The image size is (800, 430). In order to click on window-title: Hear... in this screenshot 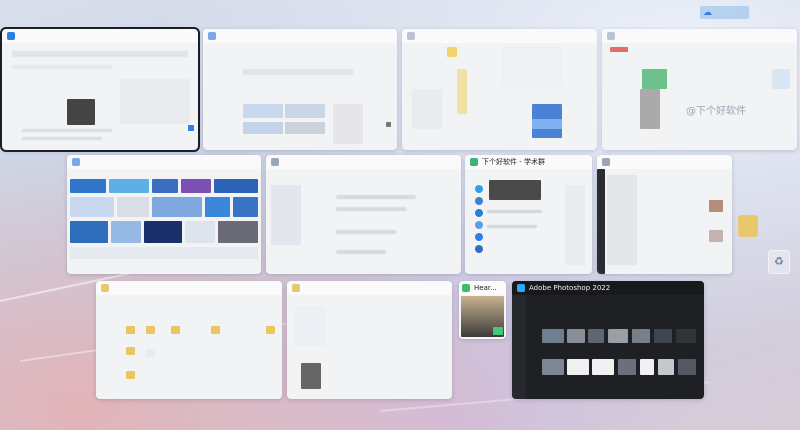, I will do `click(485, 288)`.